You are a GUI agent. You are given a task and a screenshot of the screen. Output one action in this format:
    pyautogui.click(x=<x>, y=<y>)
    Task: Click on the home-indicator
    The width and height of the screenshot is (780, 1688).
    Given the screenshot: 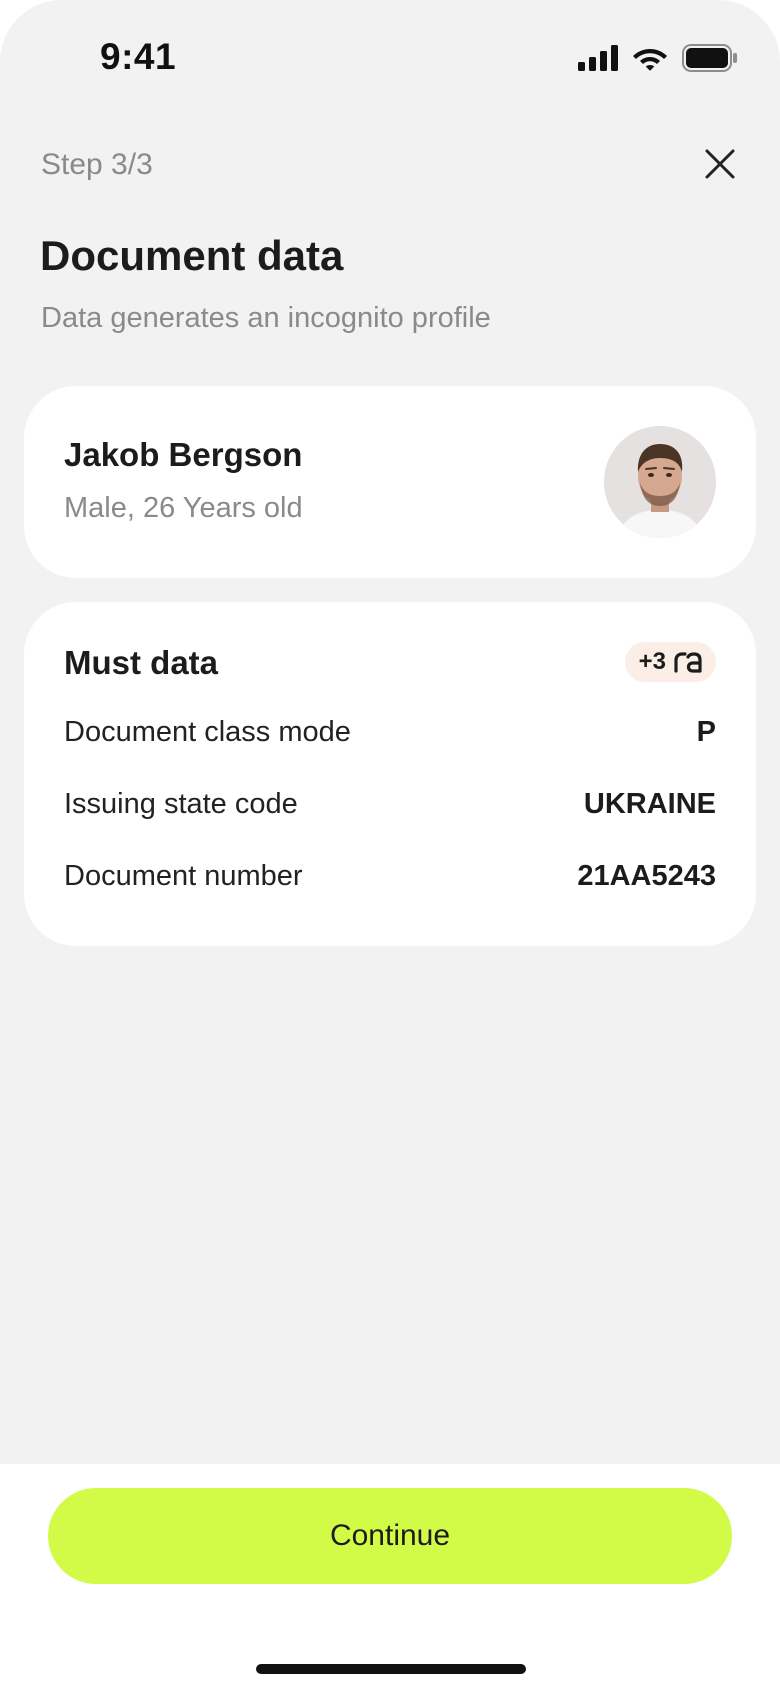 What is the action you would take?
    pyautogui.click(x=391, y=1669)
    